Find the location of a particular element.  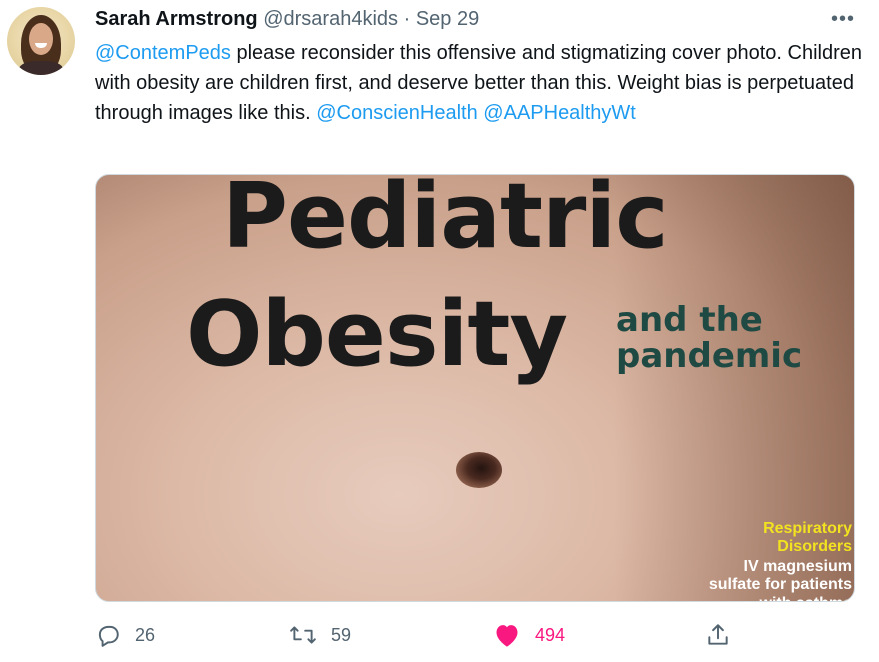

retweet-button: 59 is located at coordinates (320, 635).